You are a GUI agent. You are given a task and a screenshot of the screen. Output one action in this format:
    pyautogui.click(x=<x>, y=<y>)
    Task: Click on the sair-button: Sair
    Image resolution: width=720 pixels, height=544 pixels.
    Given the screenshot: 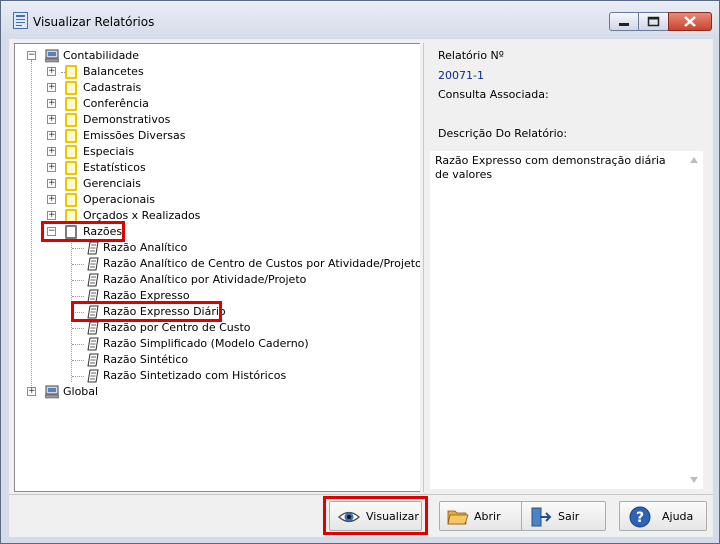 What is the action you would take?
    pyautogui.click(x=563, y=516)
    